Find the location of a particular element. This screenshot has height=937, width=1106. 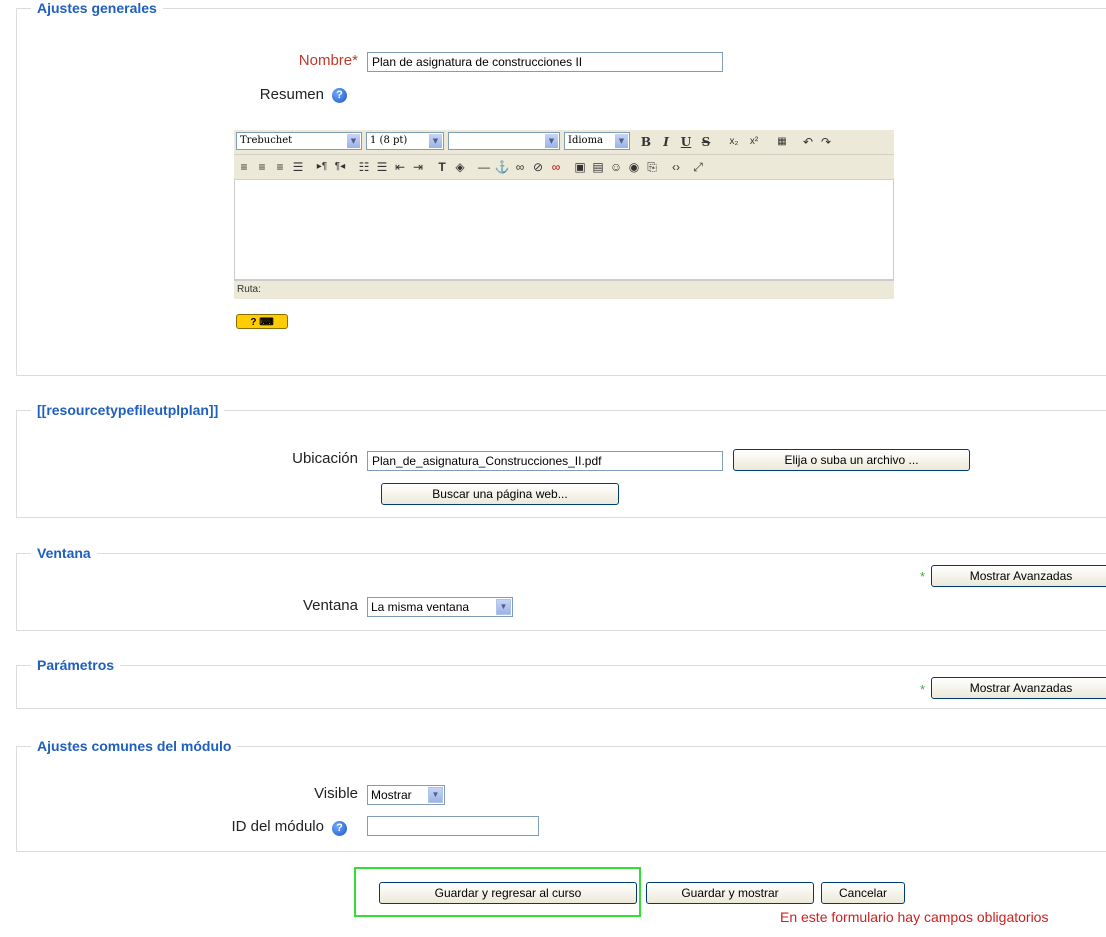

italic-icon: I is located at coordinates (666, 142).